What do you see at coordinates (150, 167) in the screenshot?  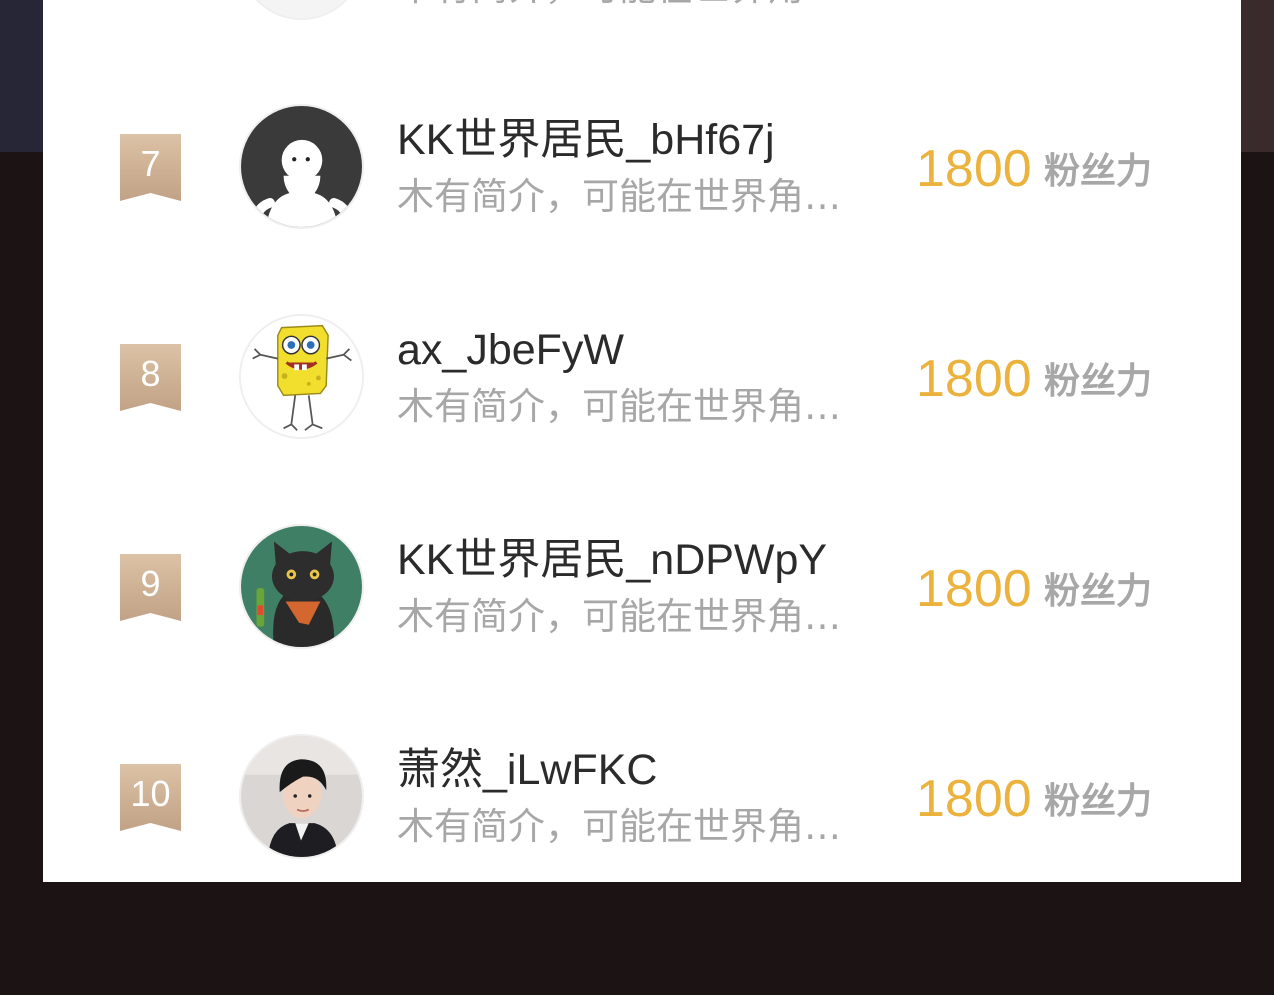 I see `rank-badge: 7` at bounding box center [150, 167].